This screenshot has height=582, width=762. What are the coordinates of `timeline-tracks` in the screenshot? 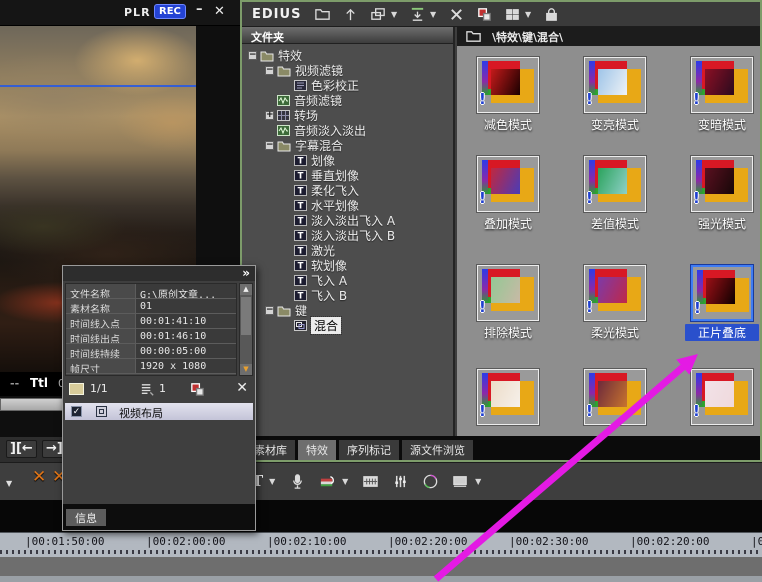 It's located at (381, 569).